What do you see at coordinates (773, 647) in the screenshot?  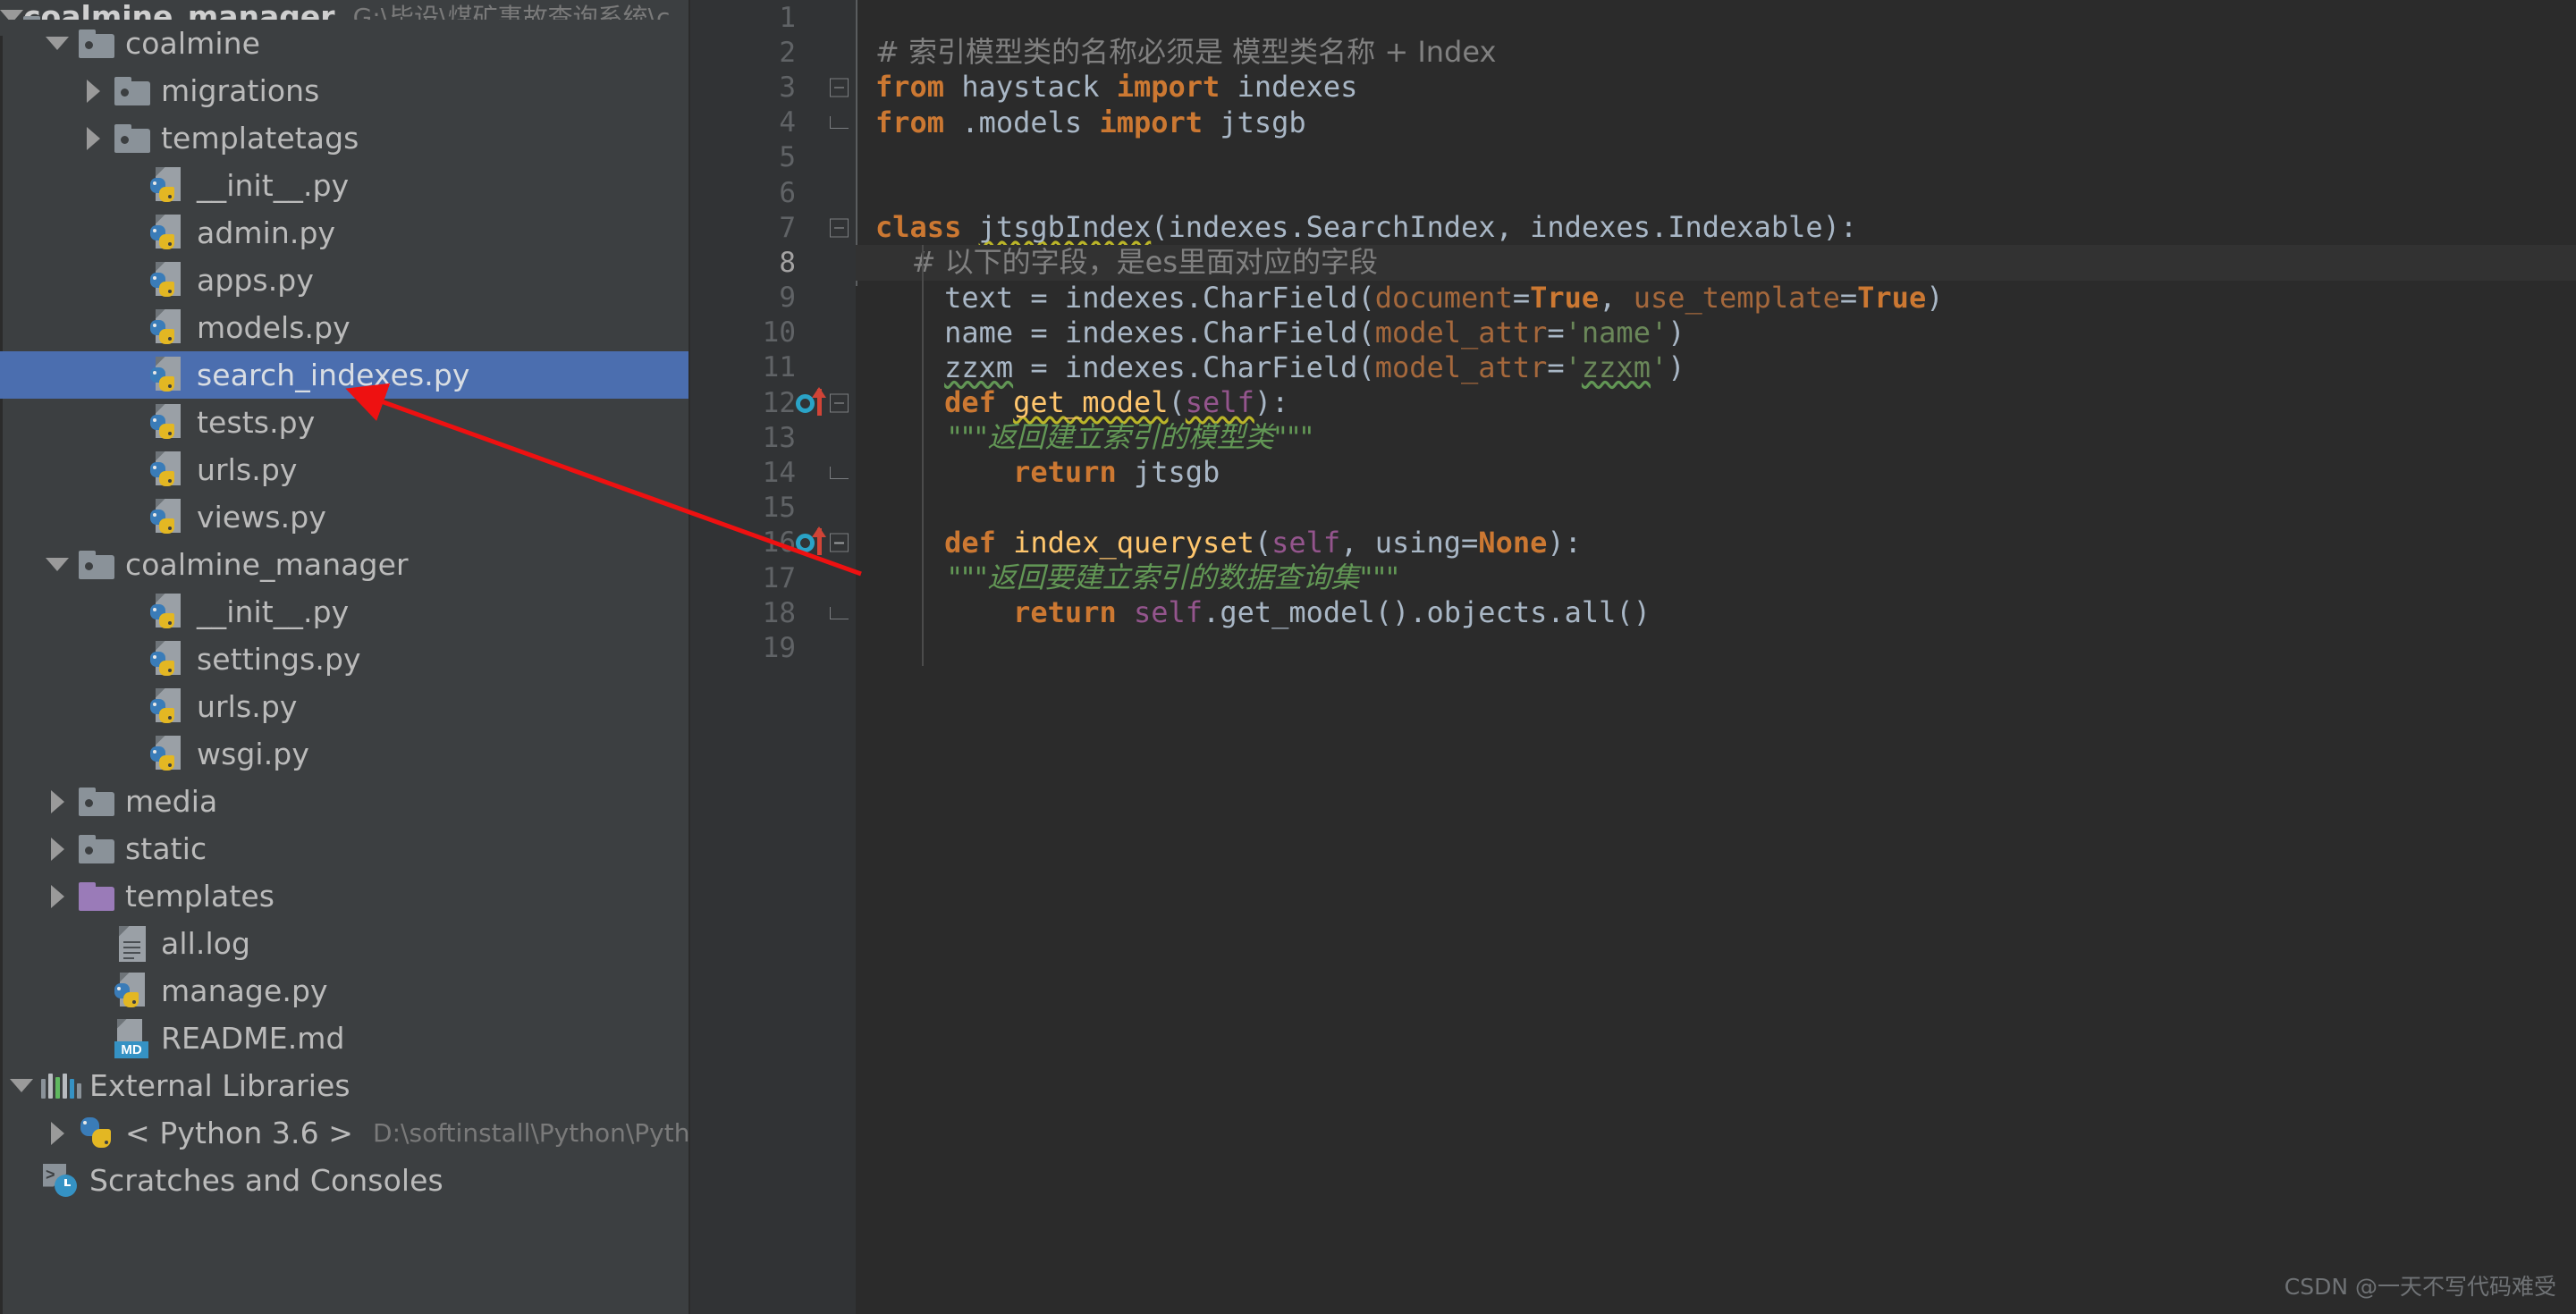 I see `gutter-line-19: 19` at bounding box center [773, 647].